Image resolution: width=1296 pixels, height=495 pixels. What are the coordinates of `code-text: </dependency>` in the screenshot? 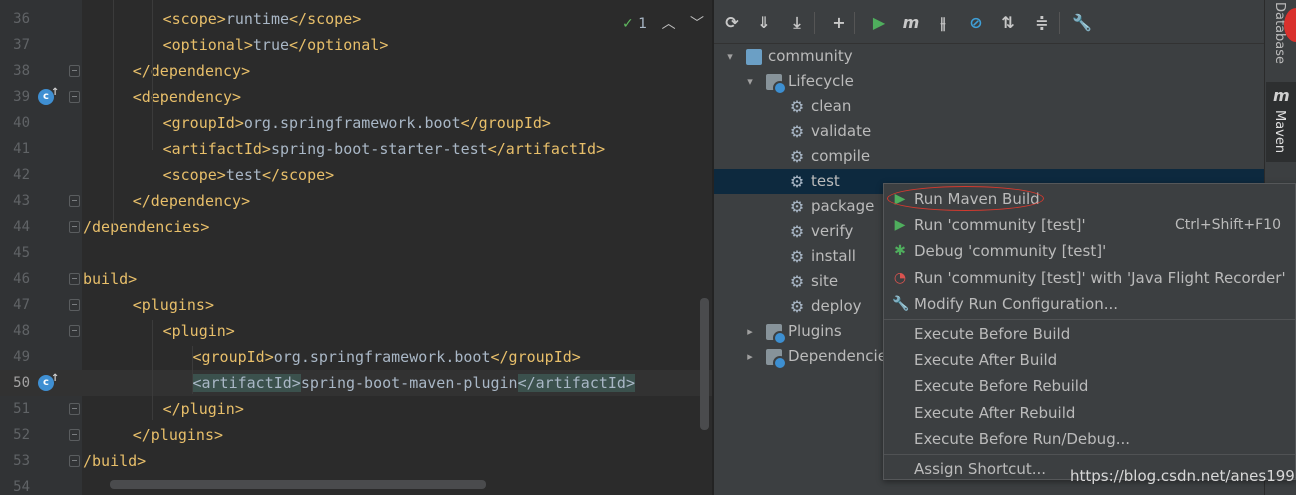 It's located at (191, 71).